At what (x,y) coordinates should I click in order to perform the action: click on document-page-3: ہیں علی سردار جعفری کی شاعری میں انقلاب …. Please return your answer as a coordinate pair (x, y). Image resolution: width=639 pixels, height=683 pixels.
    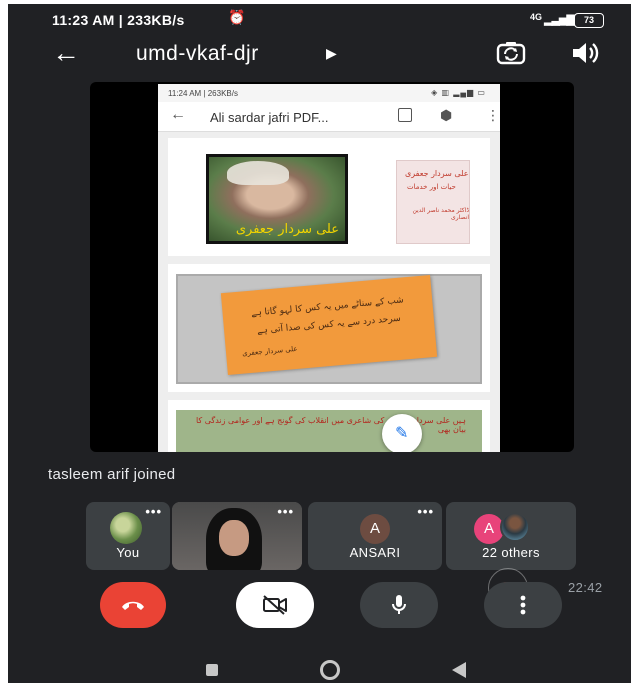
    Looking at the image, I should click on (329, 426).